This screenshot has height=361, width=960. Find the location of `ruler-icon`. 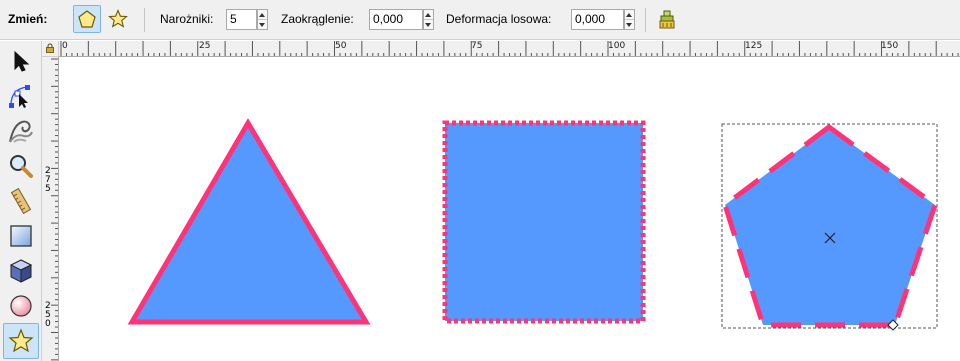

ruler-icon is located at coordinates (21, 201).